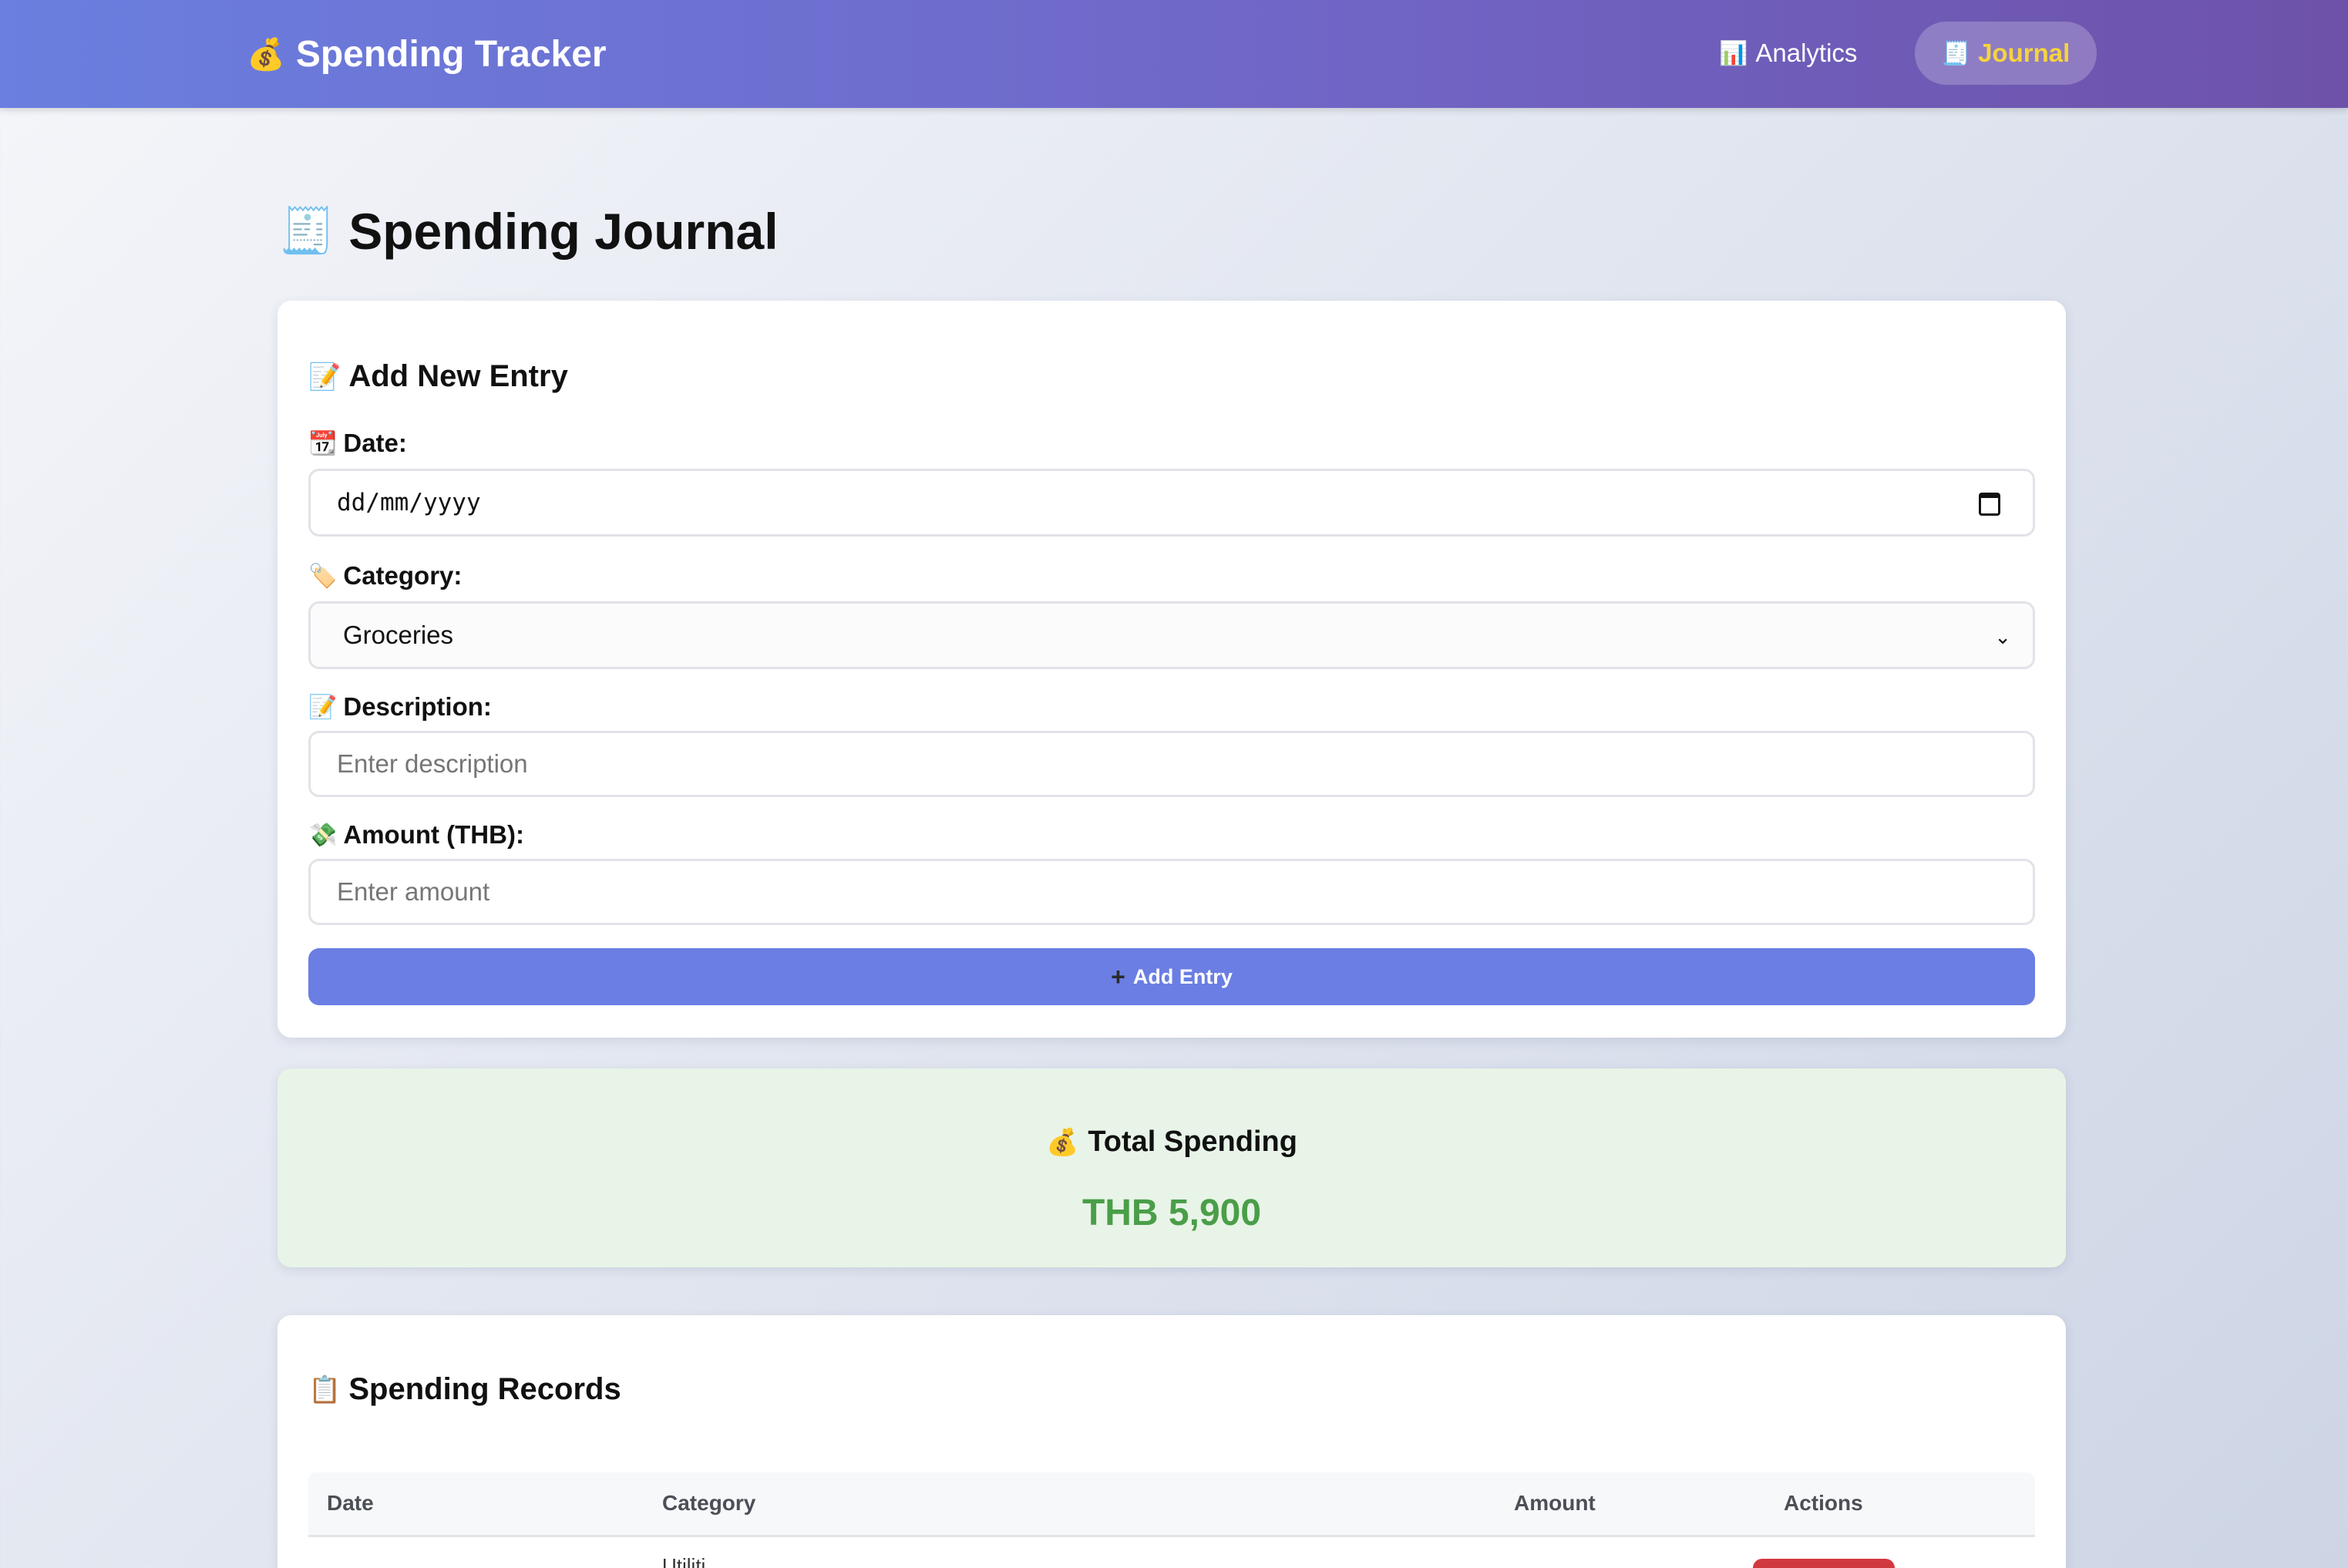 The height and width of the screenshot is (1568, 2348). Describe the element at coordinates (1172, 1167) in the screenshot. I see `total-spending-card: 💰 Total Spending THB 5,900` at that location.